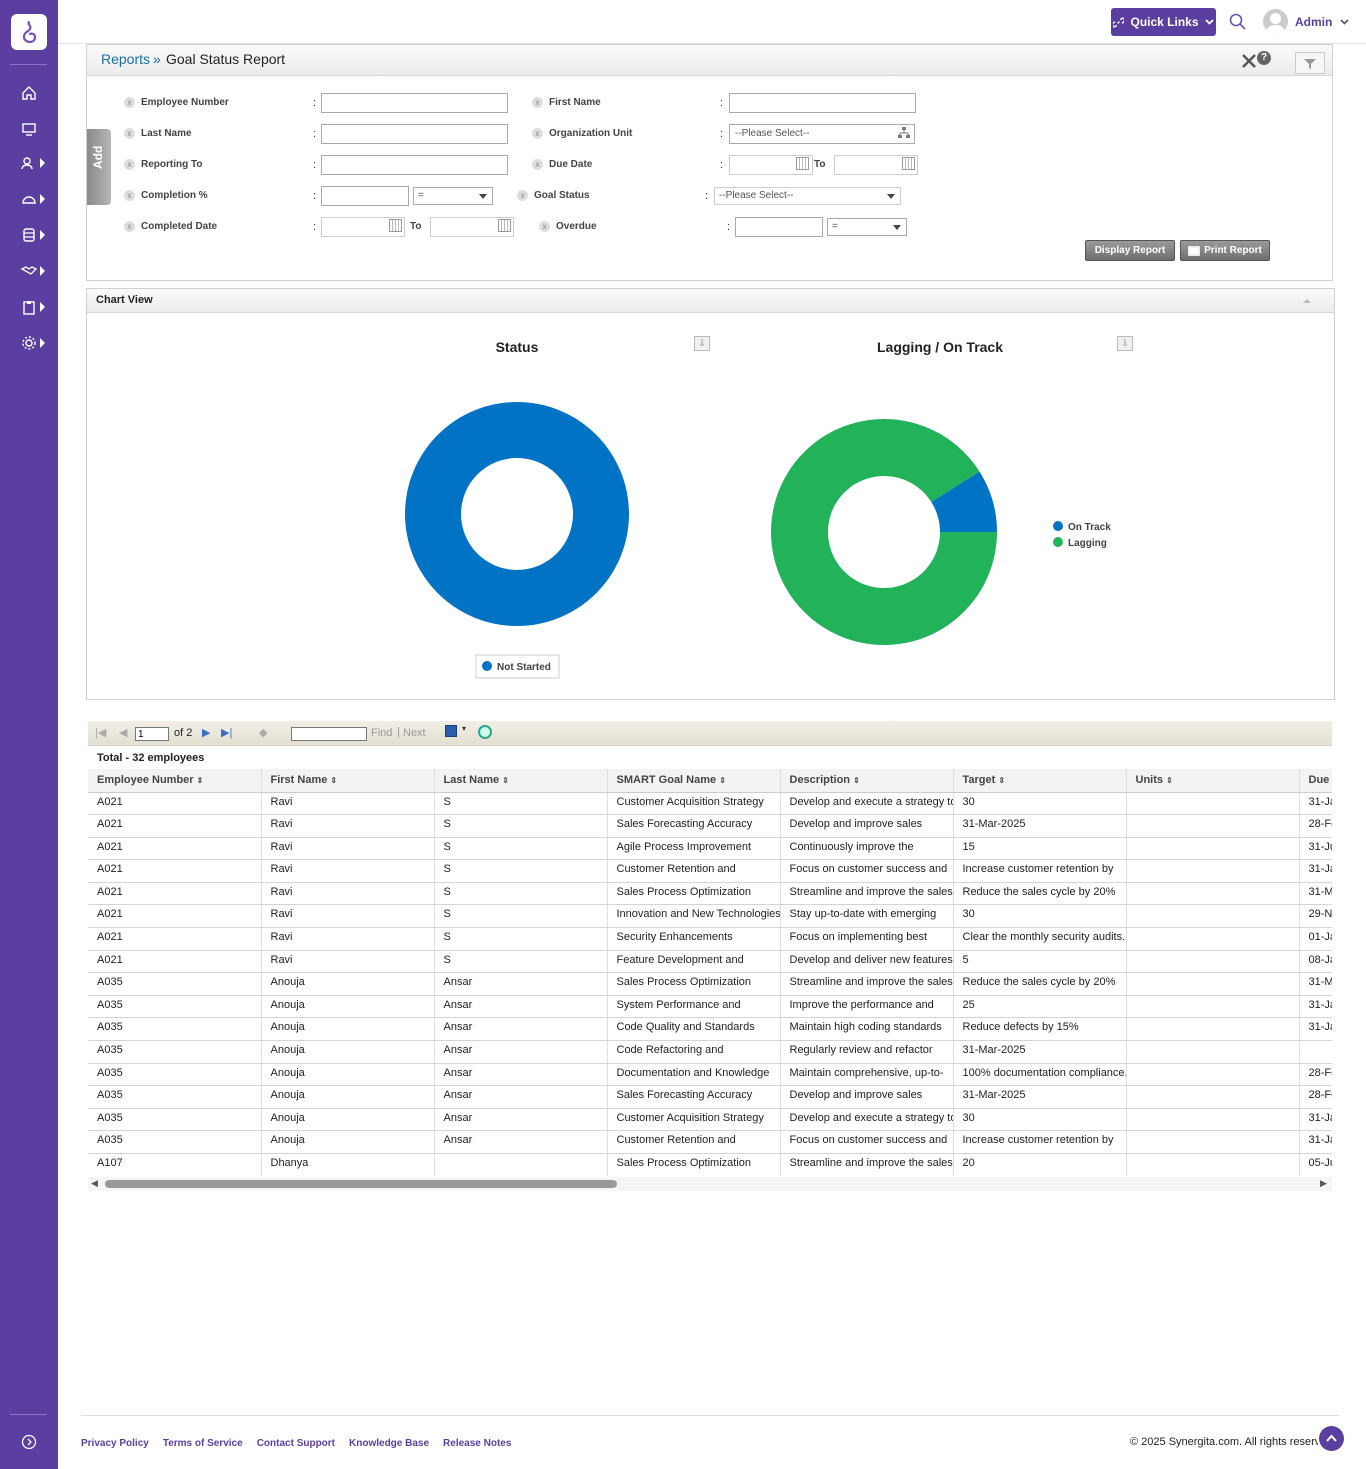  What do you see at coordinates (822, 103) in the screenshot?
I see `first-name-input` at bounding box center [822, 103].